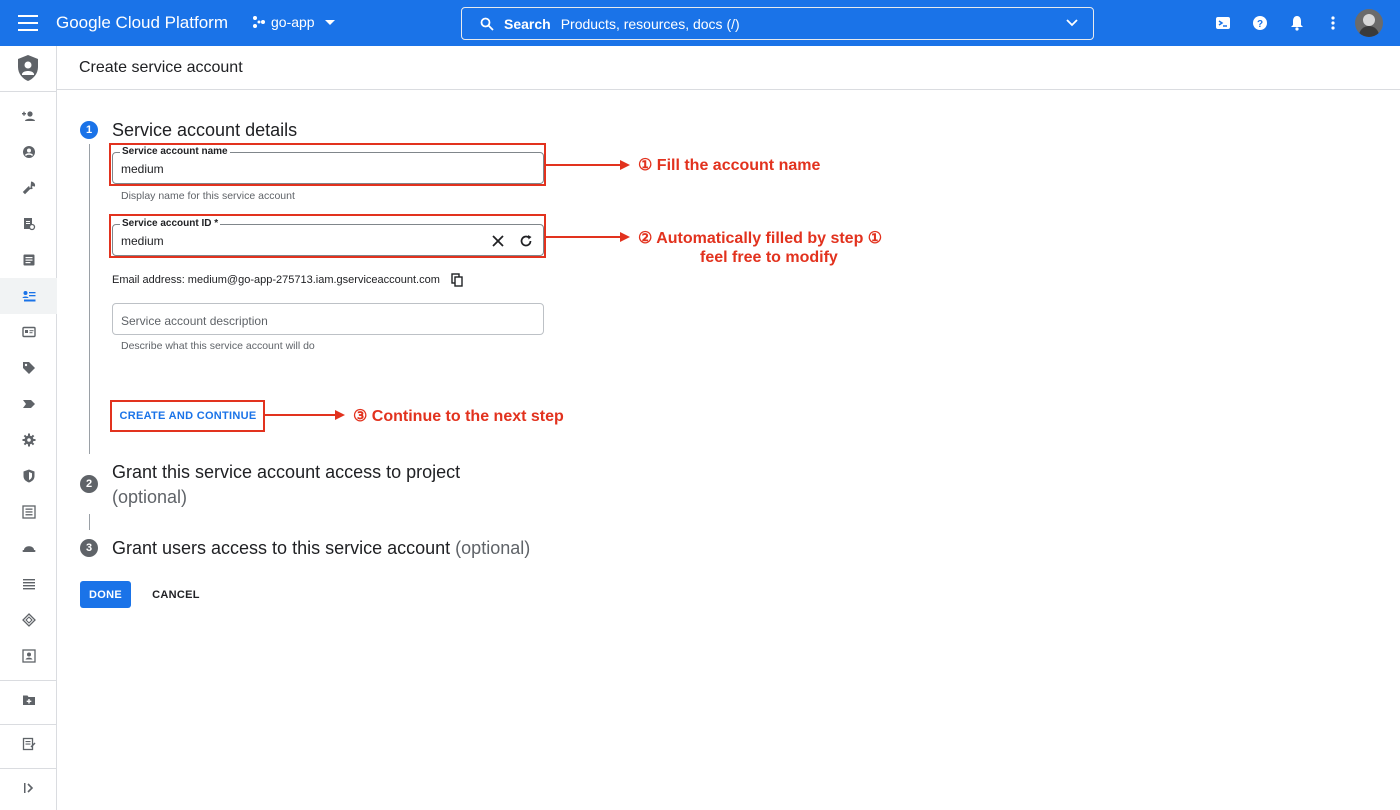 This screenshot has width=1400, height=810. What do you see at coordinates (457, 280) in the screenshot?
I see `copy-icon` at bounding box center [457, 280].